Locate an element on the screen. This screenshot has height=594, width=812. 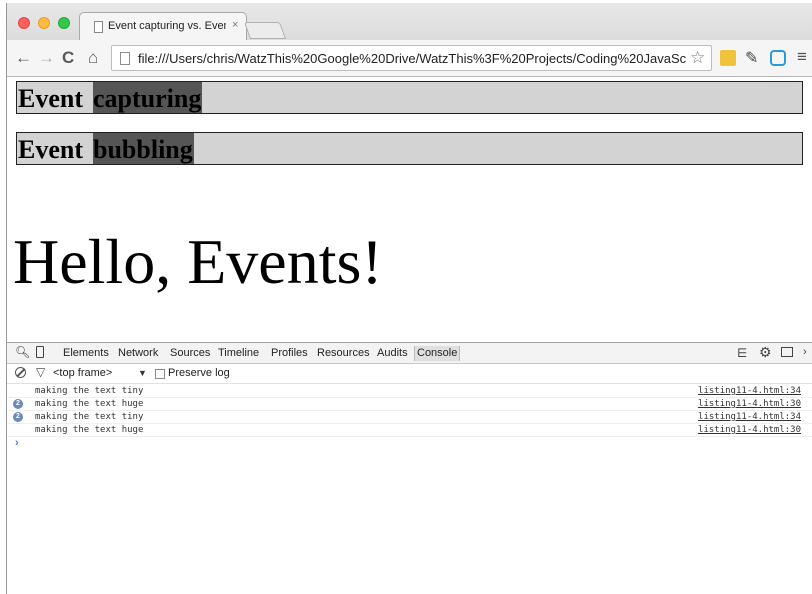
console-message: making the text tiny listing11-4.html:34 is located at coordinates (409, 391).